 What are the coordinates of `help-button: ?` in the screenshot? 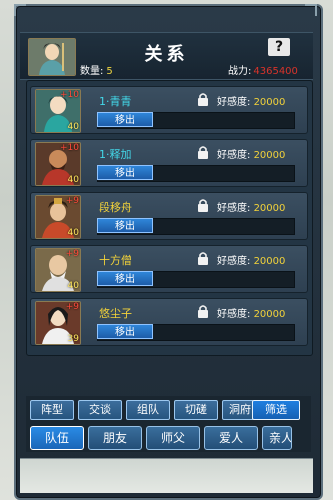 It's located at (279, 47).